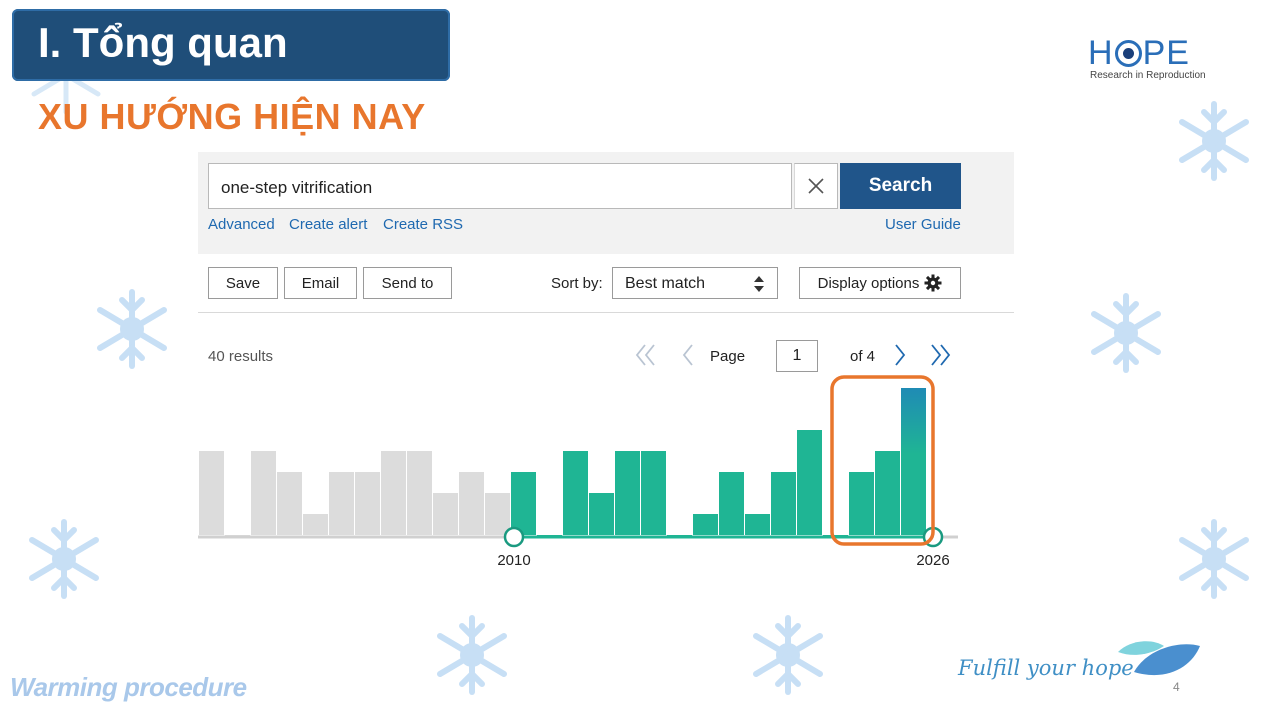 This screenshot has height=720, width=1280. I want to click on page-total: of 4, so click(863, 356).